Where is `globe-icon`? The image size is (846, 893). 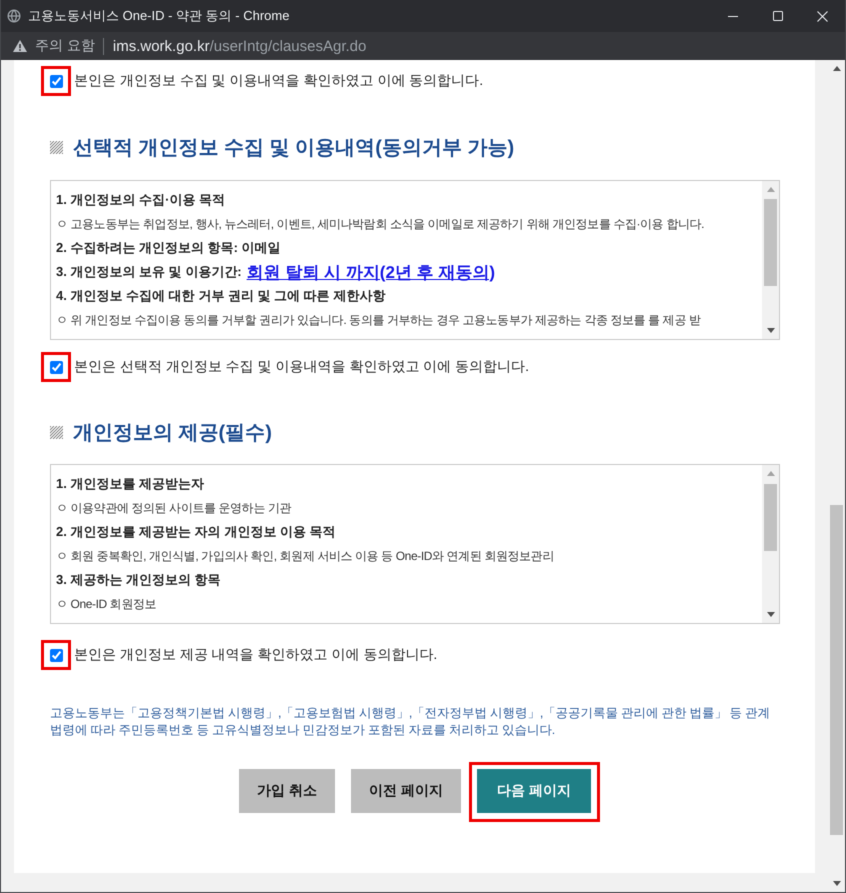 globe-icon is located at coordinates (14, 16).